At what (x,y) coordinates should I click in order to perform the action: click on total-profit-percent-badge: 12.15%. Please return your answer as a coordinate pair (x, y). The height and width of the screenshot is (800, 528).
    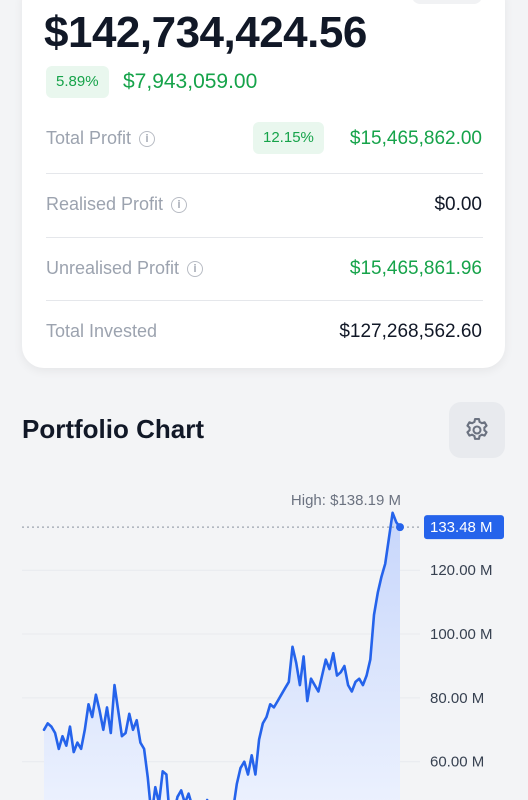
    Looking at the image, I should click on (288, 138).